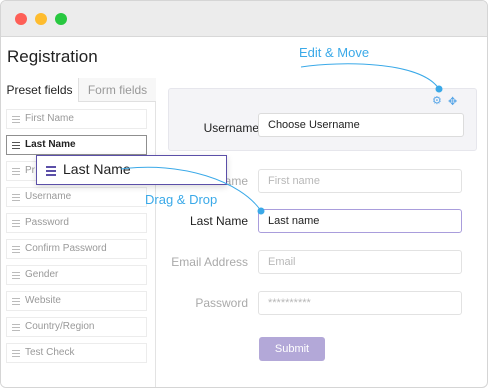 The image size is (488, 388). What do you see at coordinates (50, 352) in the screenshot?
I see `preset-field-label: Test Check` at bounding box center [50, 352].